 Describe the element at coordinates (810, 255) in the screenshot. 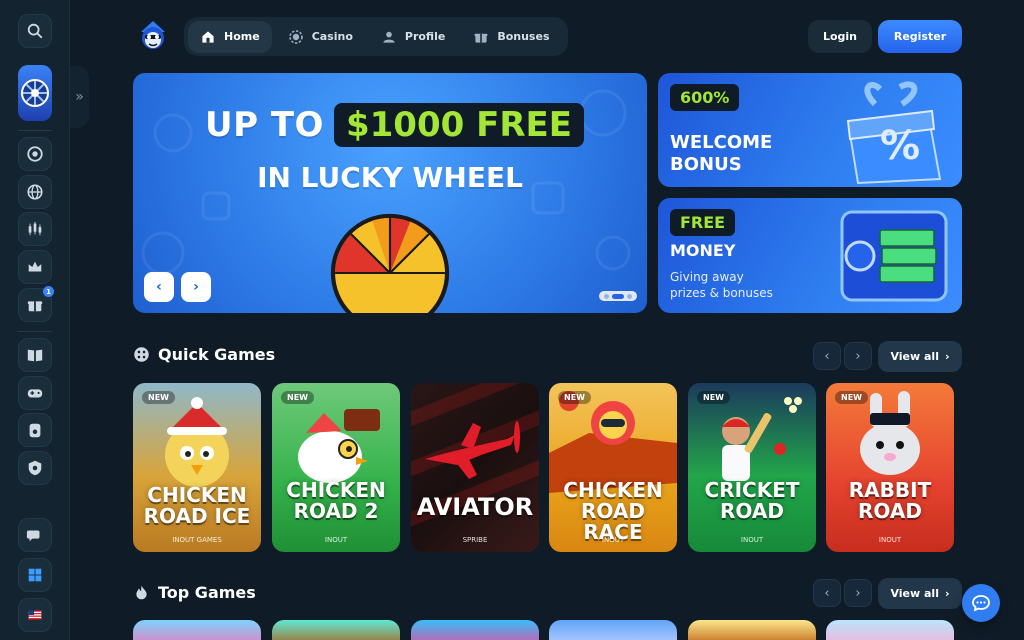

I see `free-money-promo: FREE MONEY Giving away prizes & bonuses` at that location.